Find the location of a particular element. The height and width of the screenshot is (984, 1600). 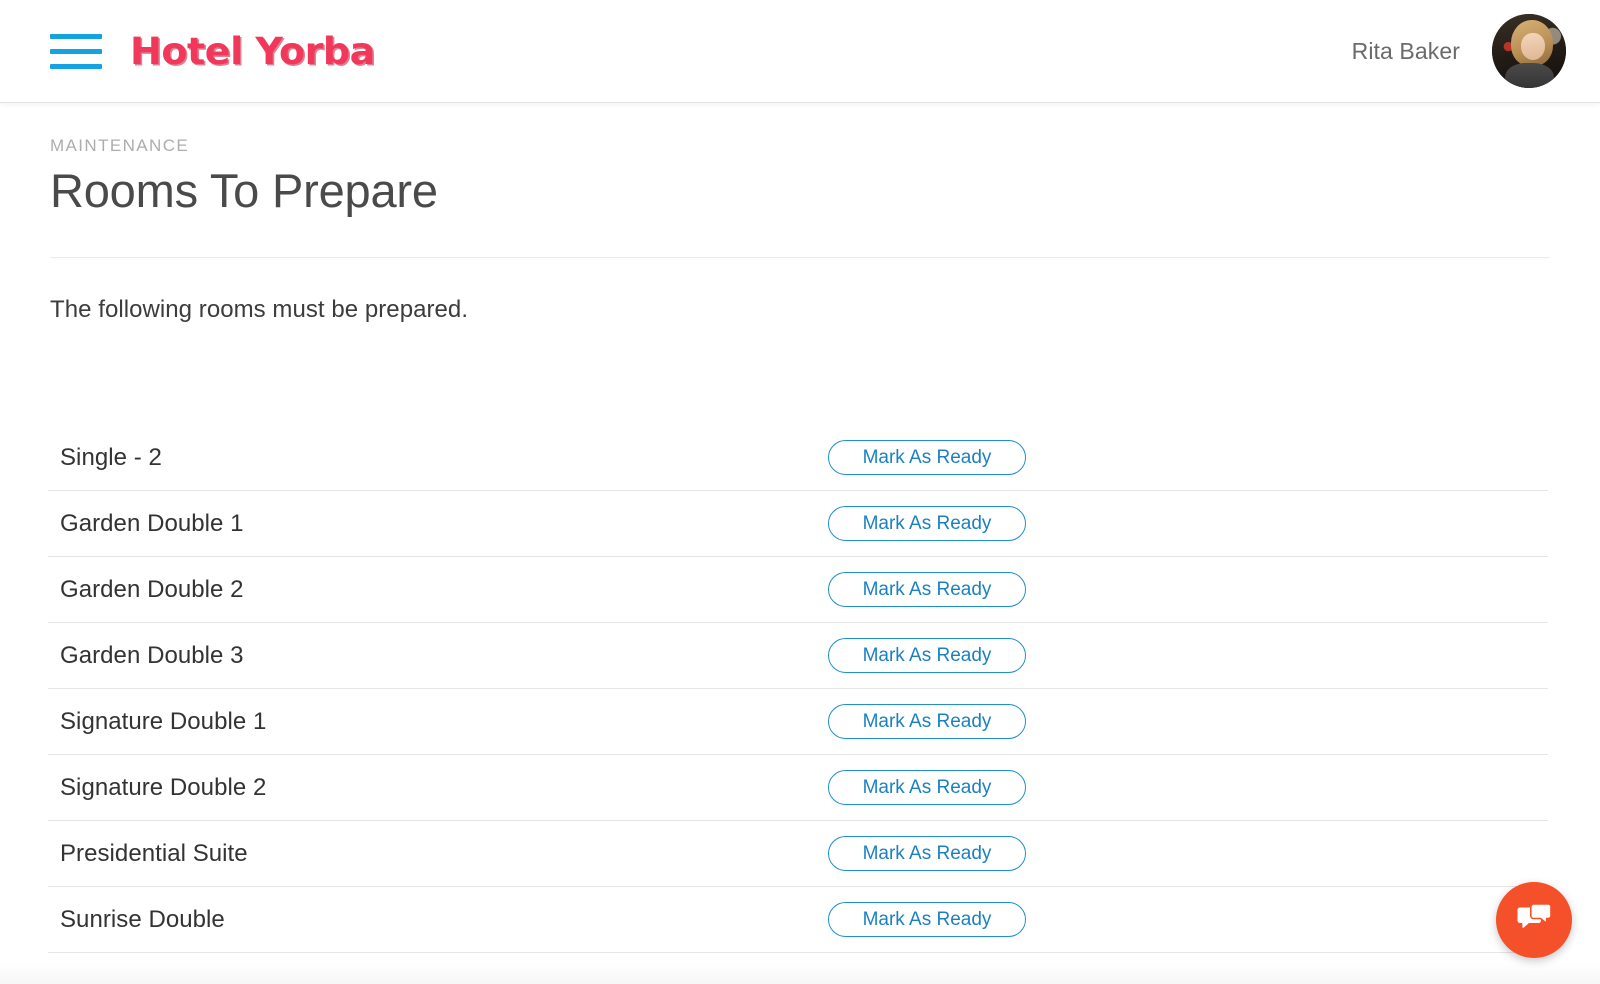

user-name-label: Rita Baker is located at coordinates (1405, 50).